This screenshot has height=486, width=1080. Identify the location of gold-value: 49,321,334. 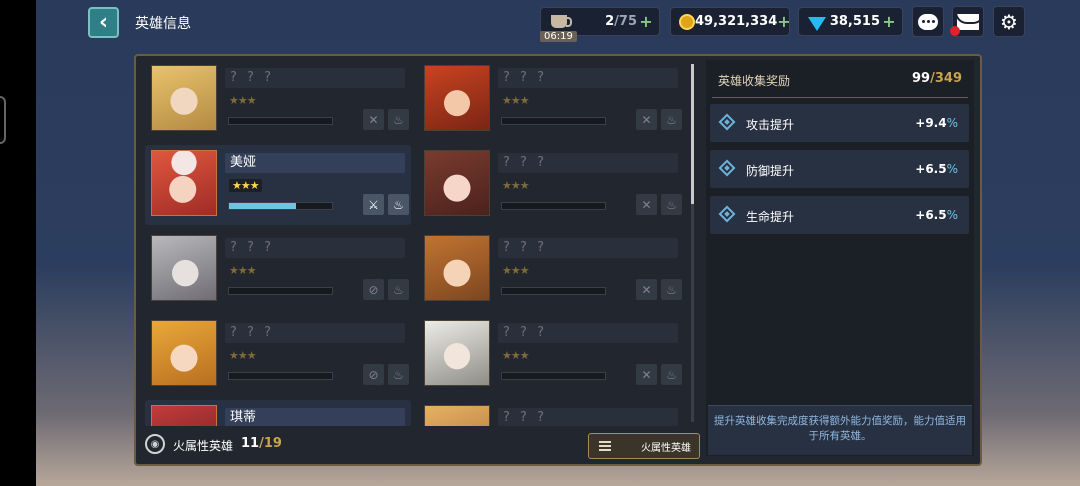
(736, 21).